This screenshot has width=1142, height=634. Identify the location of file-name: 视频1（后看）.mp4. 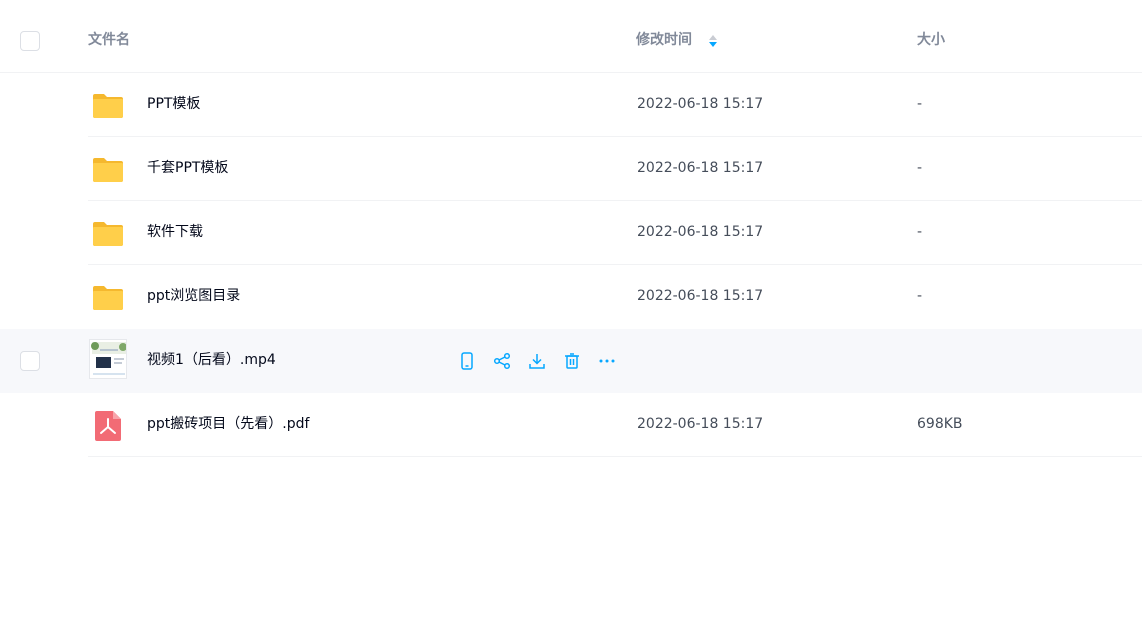
(211, 360).